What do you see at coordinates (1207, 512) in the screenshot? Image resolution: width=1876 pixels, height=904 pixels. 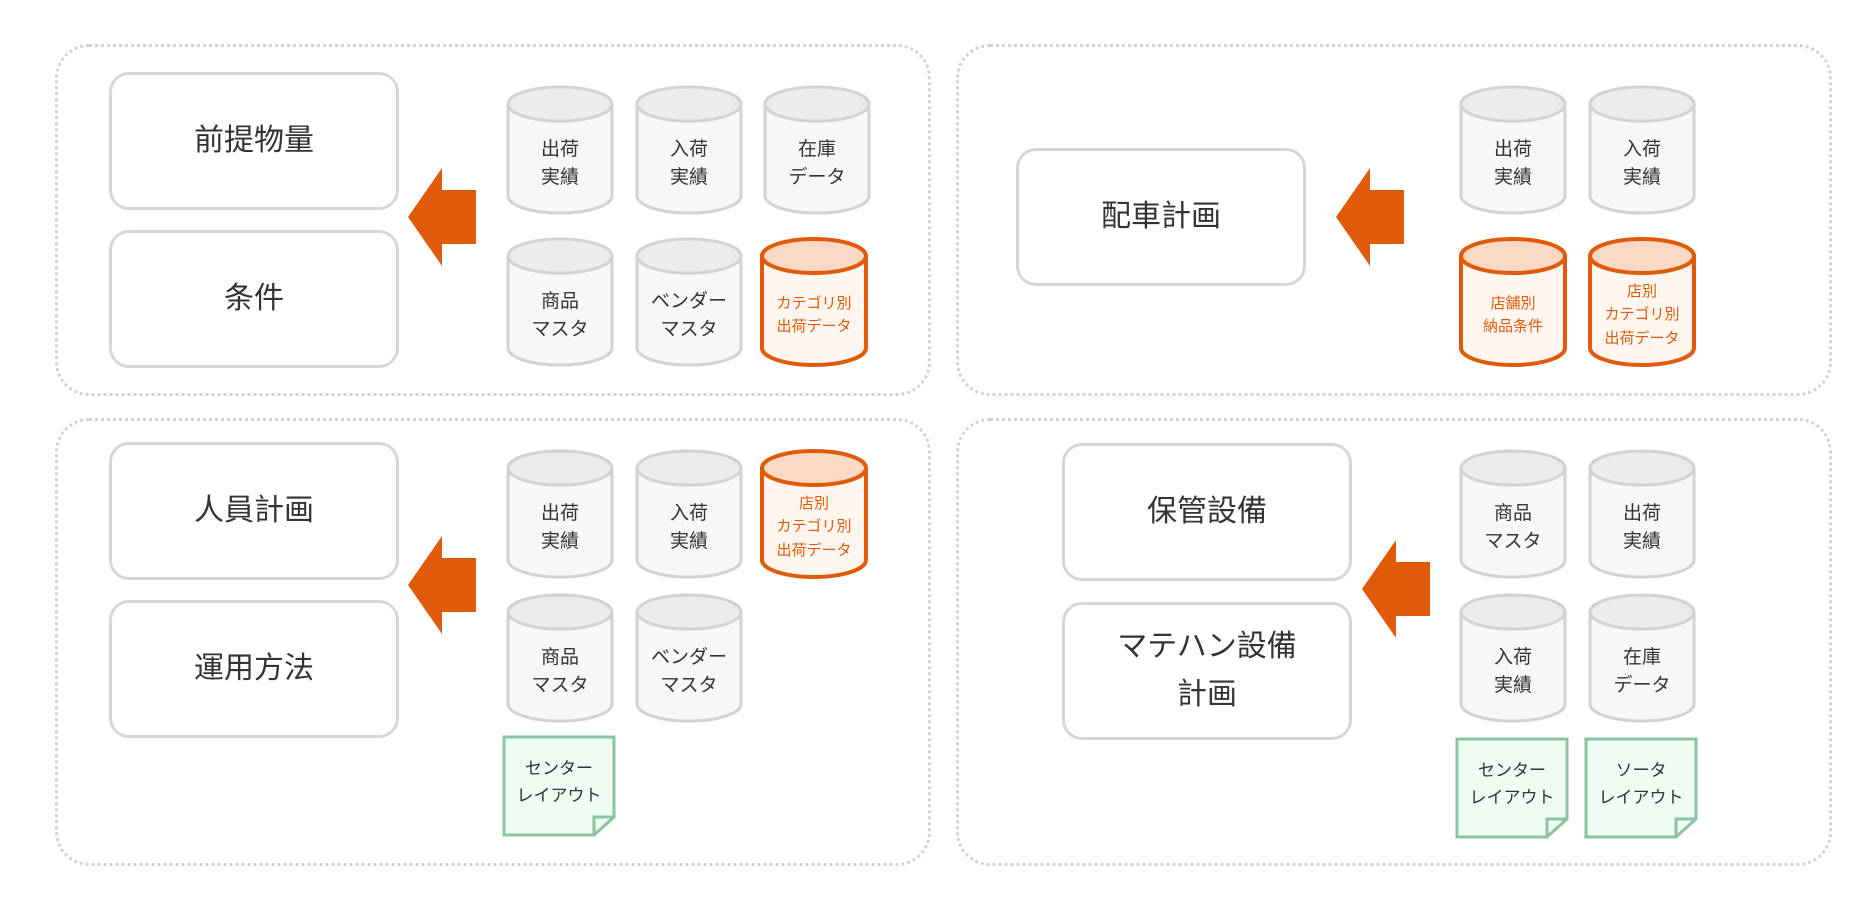 I see `output-box: 保管設備` at bounding box center [1207, 512].